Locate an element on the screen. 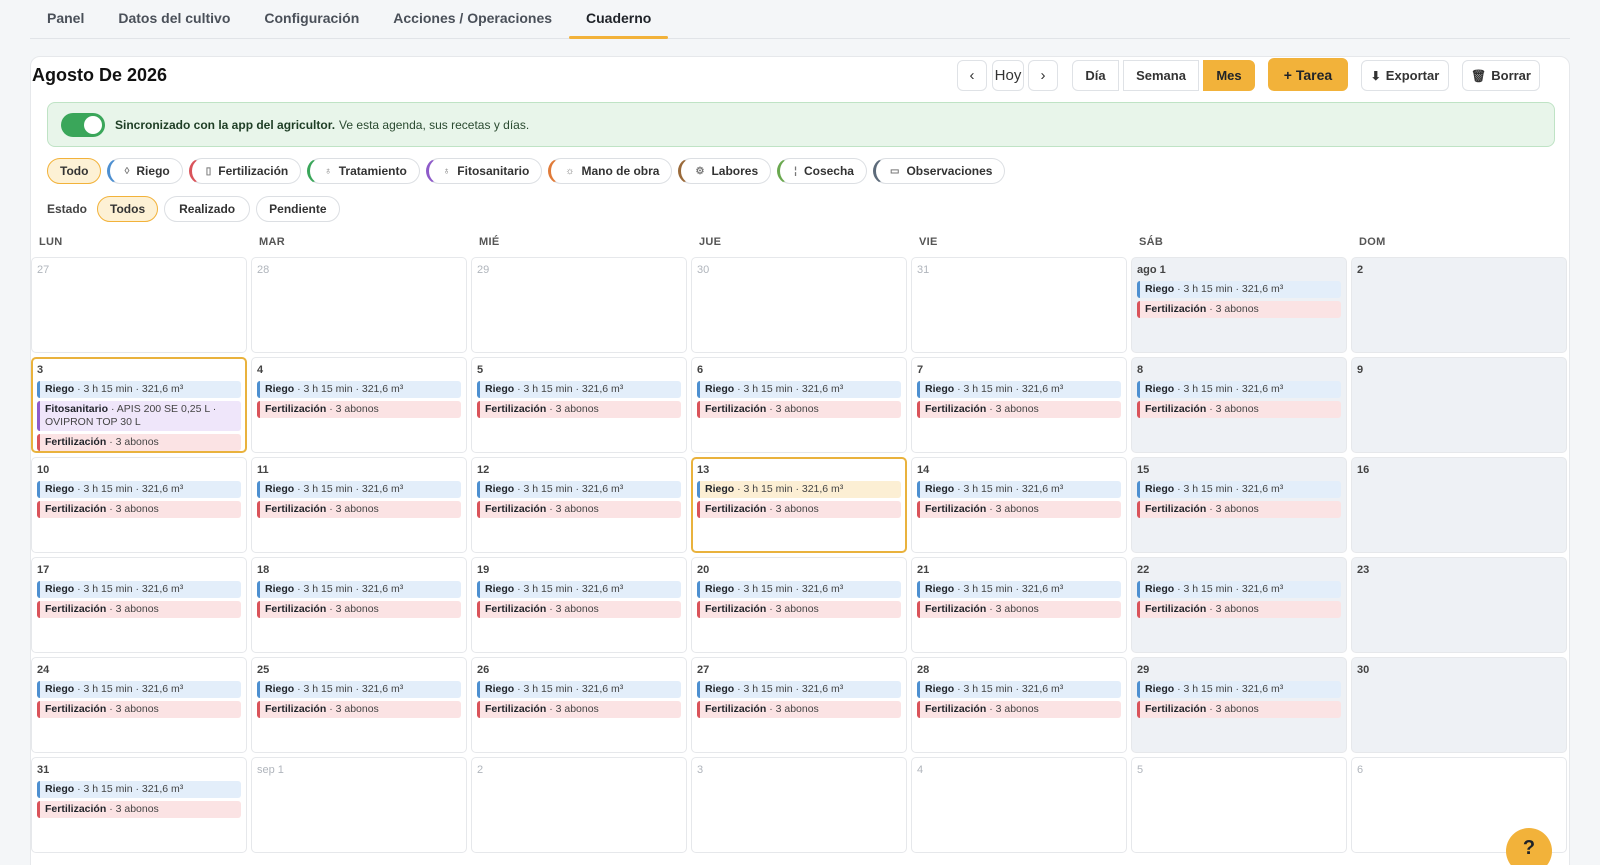 The width and height of the screenshot is (1600, 865). filter-chip-tratamiento: ♁ Tratamiento is located at coordinates (363, 171).